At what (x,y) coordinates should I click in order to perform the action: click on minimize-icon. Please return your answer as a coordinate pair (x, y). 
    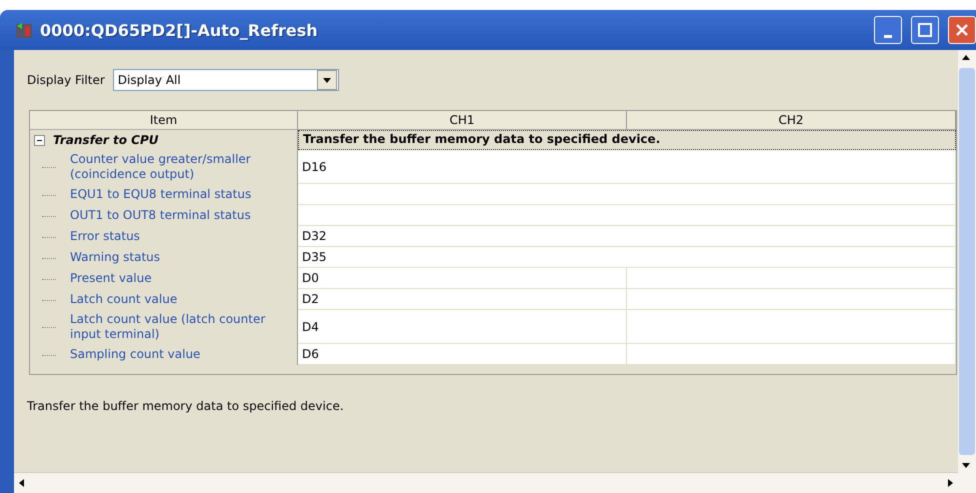
    Looking at the image, I should click on (888, 36).